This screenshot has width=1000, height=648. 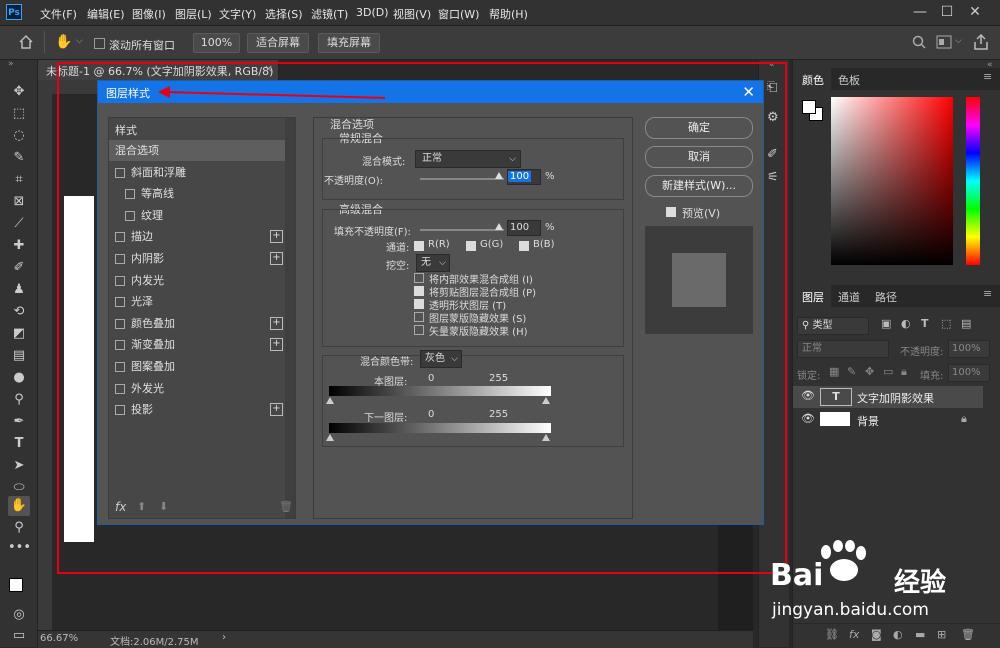 I want to click on brush-panel-icon: ✐, so click(x=772, y=154).